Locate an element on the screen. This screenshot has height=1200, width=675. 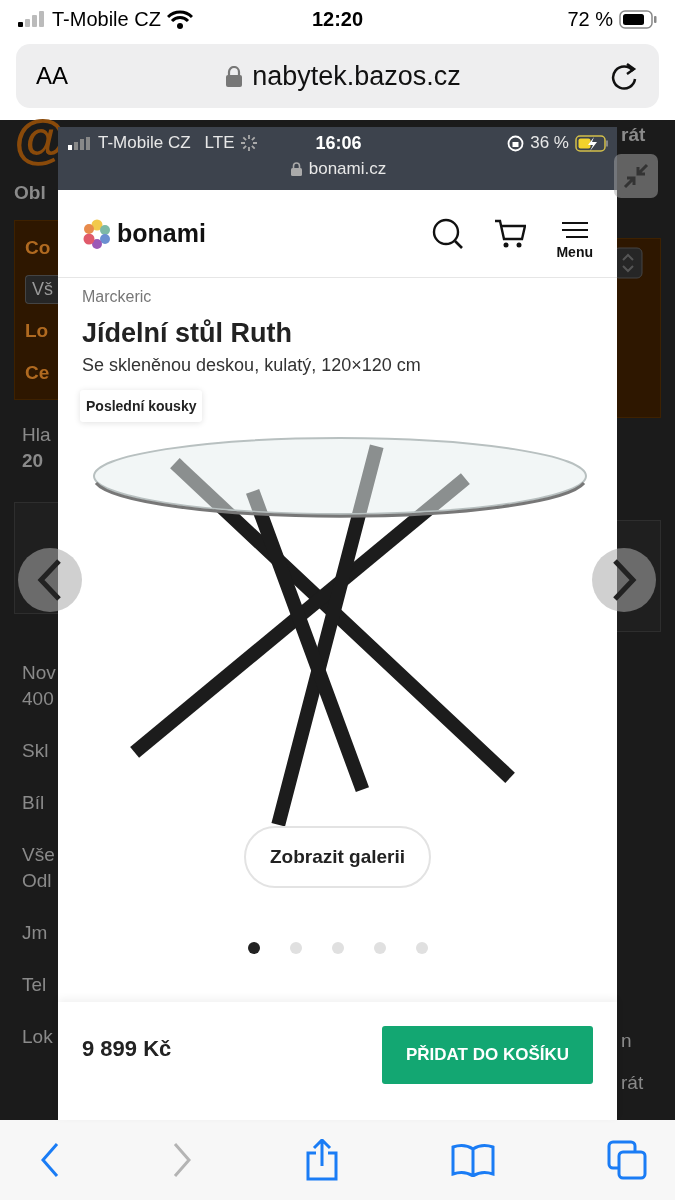
menu-icon is located at coordinates (574, 230).